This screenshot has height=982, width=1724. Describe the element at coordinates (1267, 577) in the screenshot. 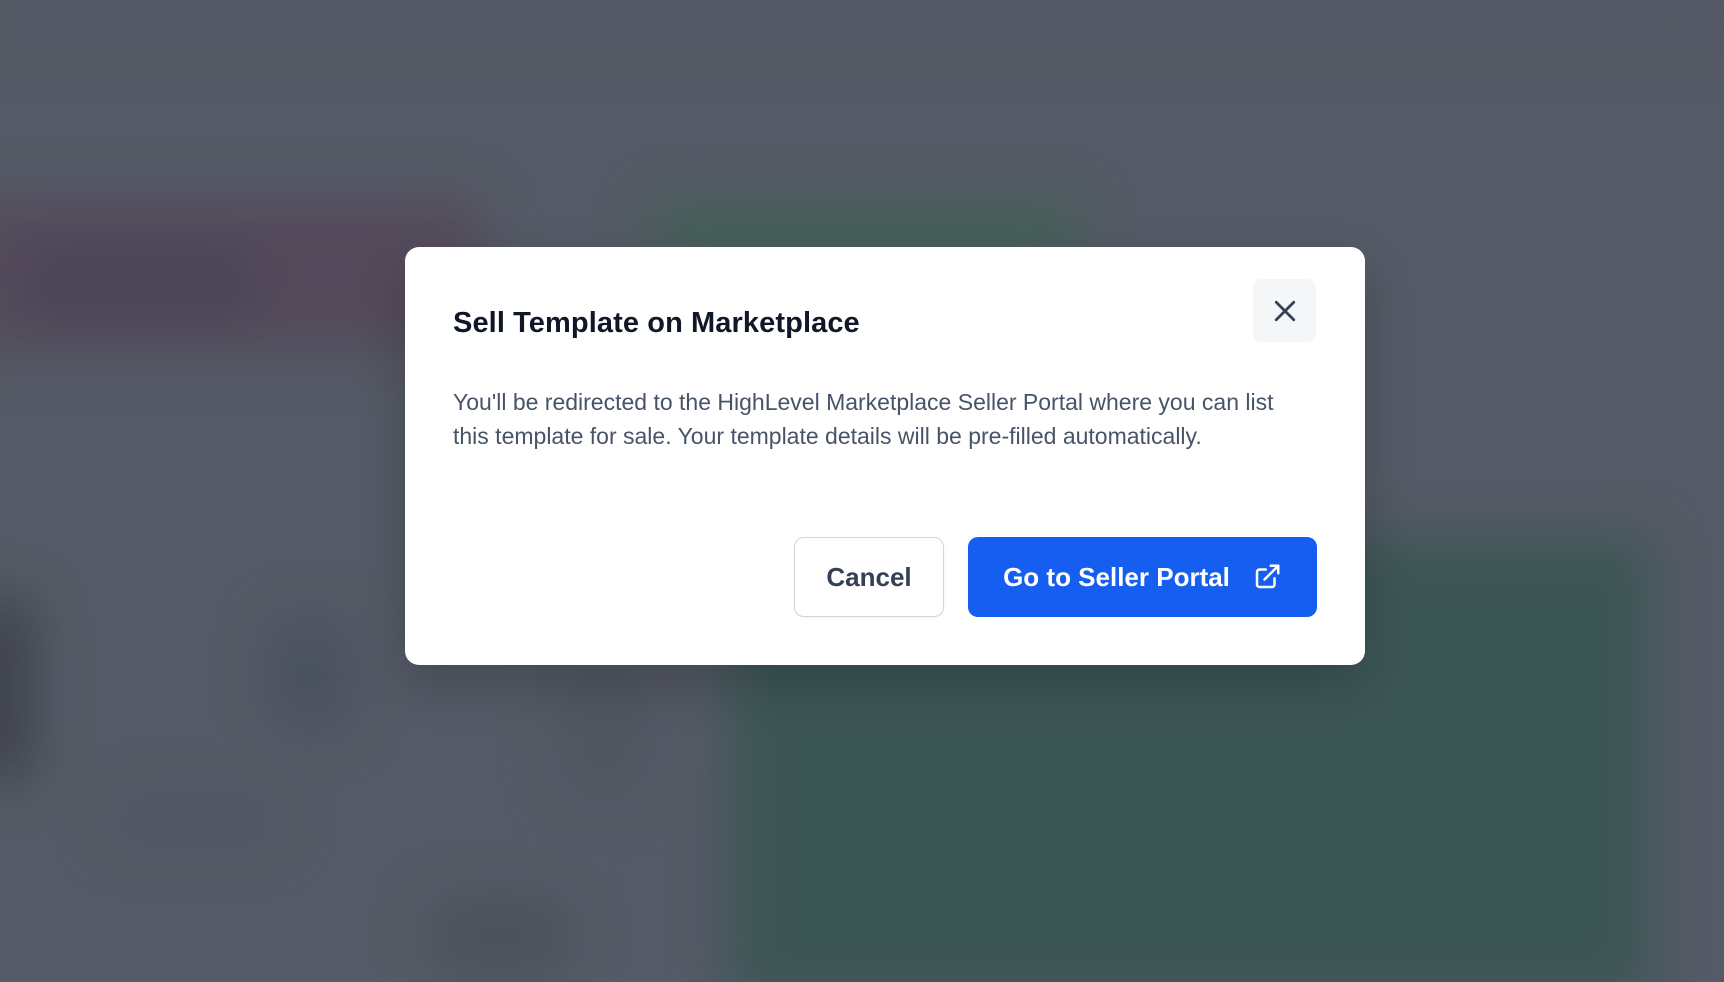

I see `external-link-icon` at that location.